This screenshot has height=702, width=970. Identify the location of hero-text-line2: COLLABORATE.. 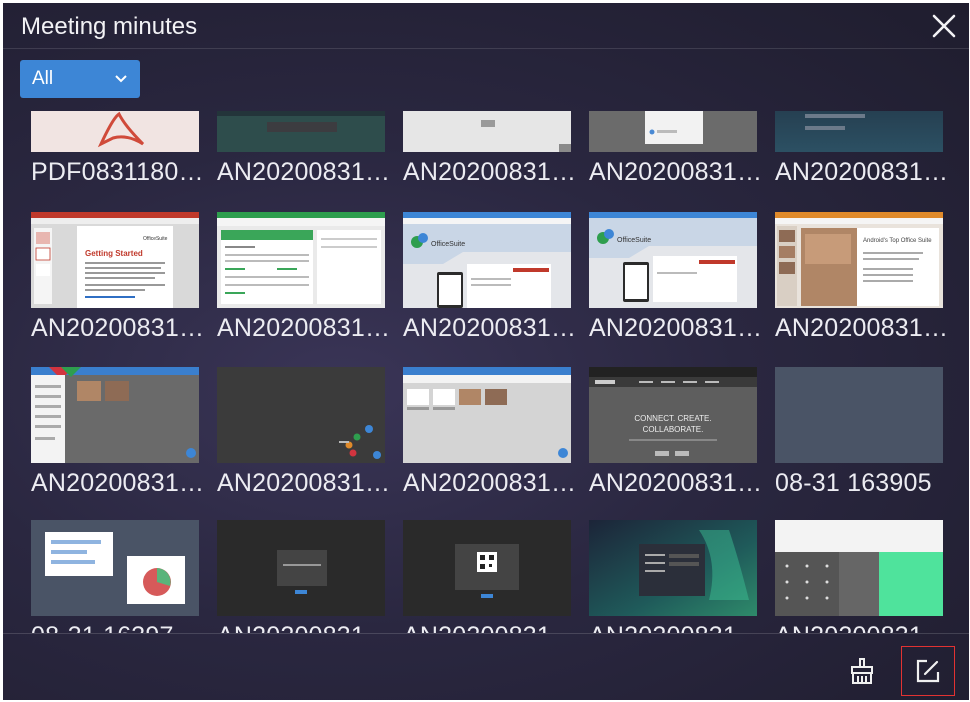
(673, 429).